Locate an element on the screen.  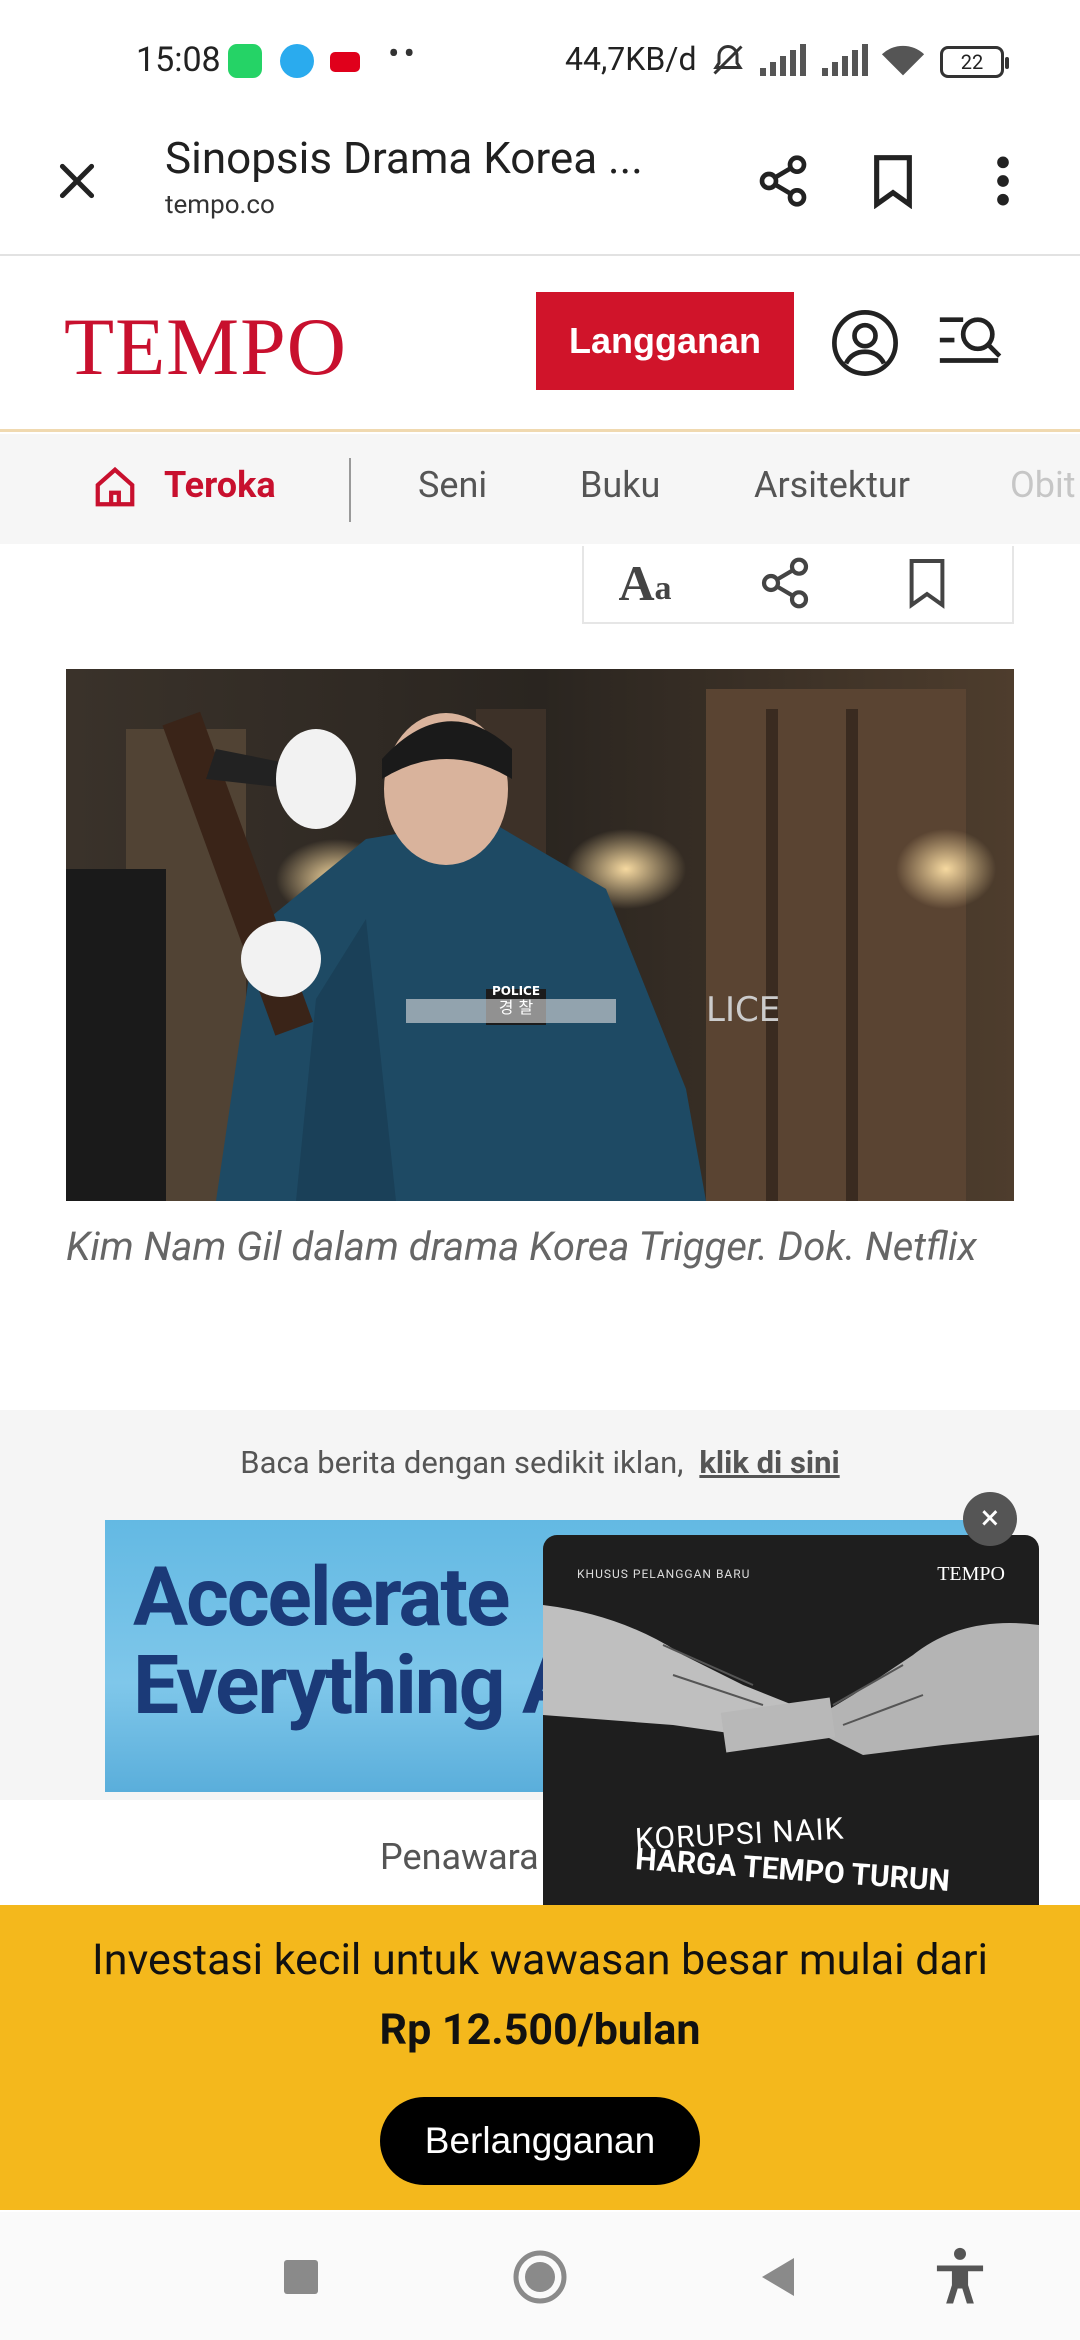
category-teroka: Teroka is located at coordinates (220, 485).